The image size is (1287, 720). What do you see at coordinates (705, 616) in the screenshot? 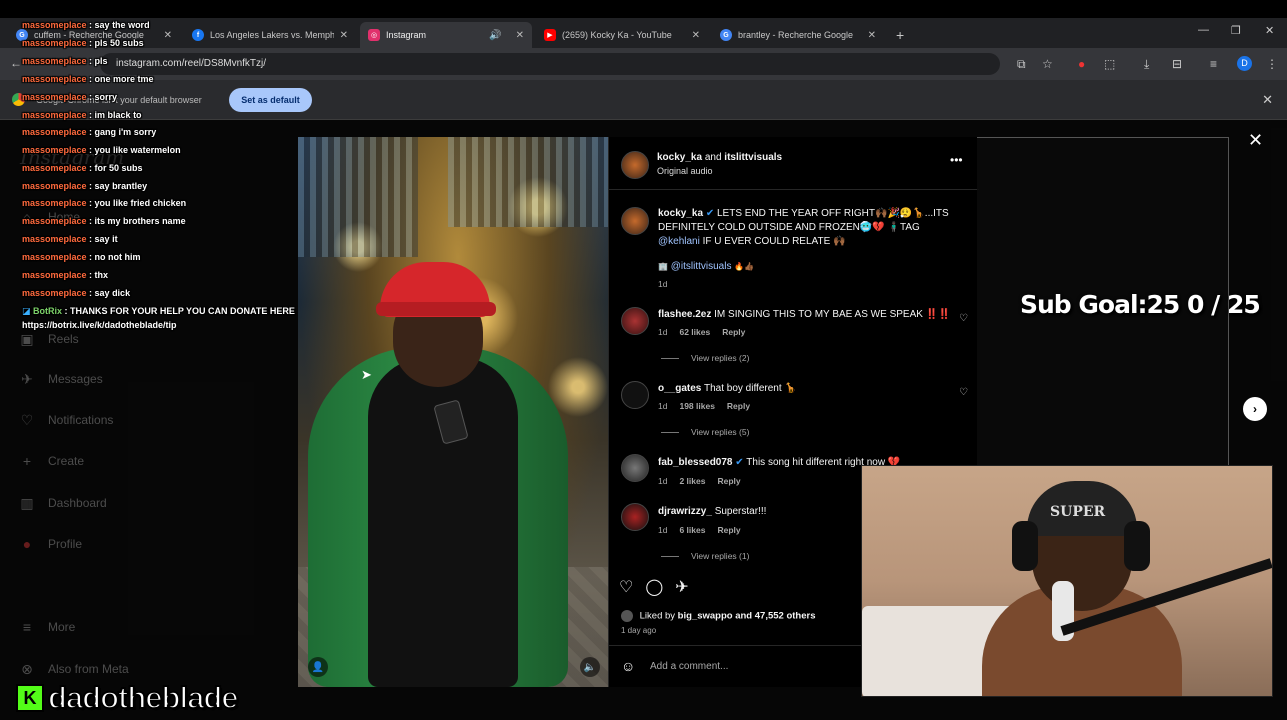
I see `liked-by-user: big_swappo` at bounding box center [705, 616].